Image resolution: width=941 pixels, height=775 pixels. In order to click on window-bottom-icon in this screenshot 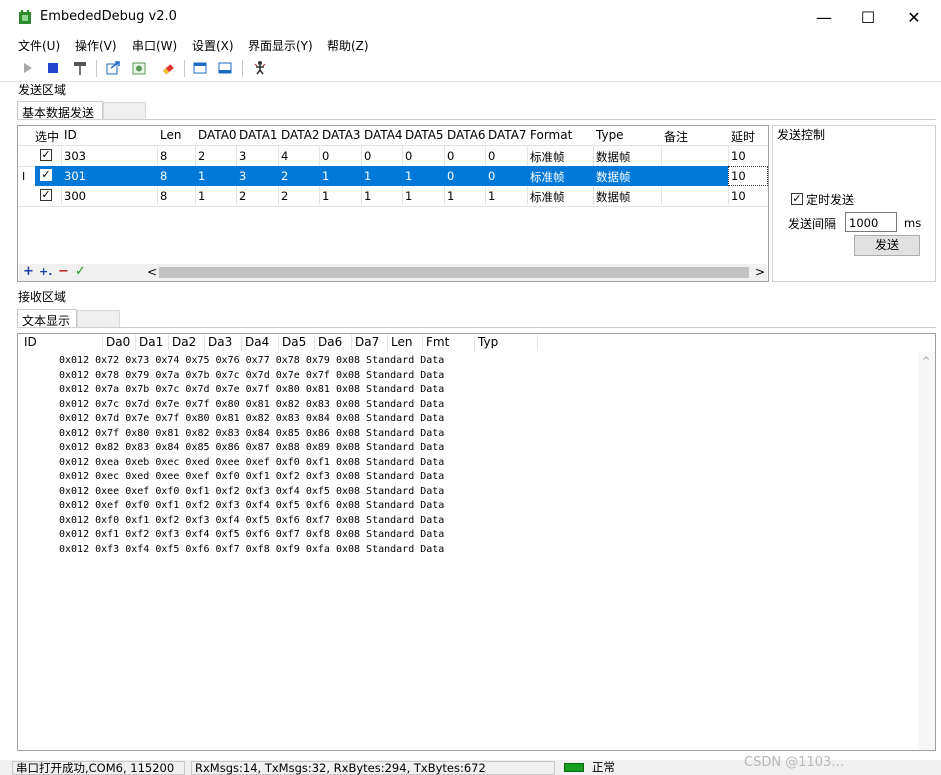, I will do `click(225, 68)`.